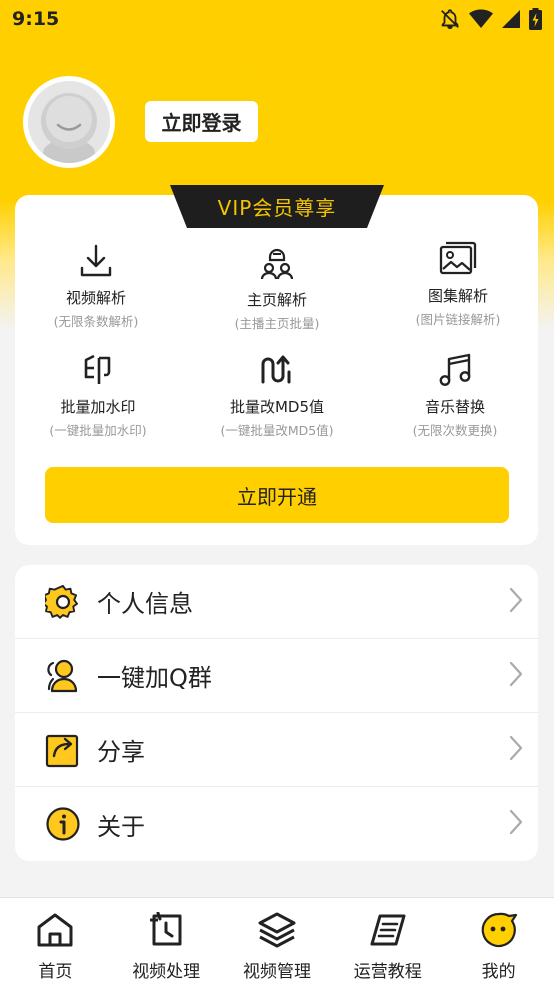 The image size is (554, 985). What do you see at coordinates (121, 752) in the screenshot?
I see `menu-item-label: 分享` at bounding box center [121, 752].